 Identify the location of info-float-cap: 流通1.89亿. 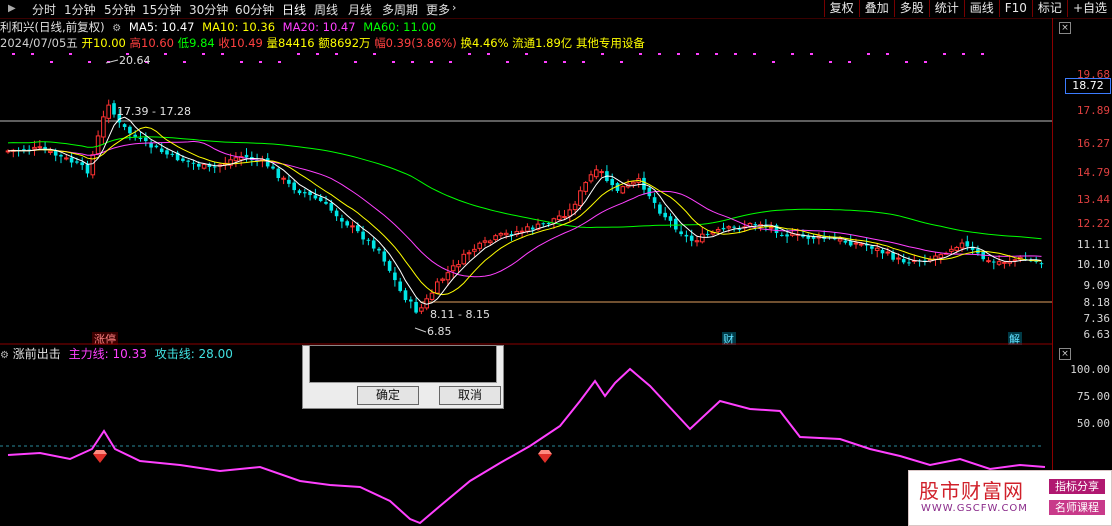
(542, 43).